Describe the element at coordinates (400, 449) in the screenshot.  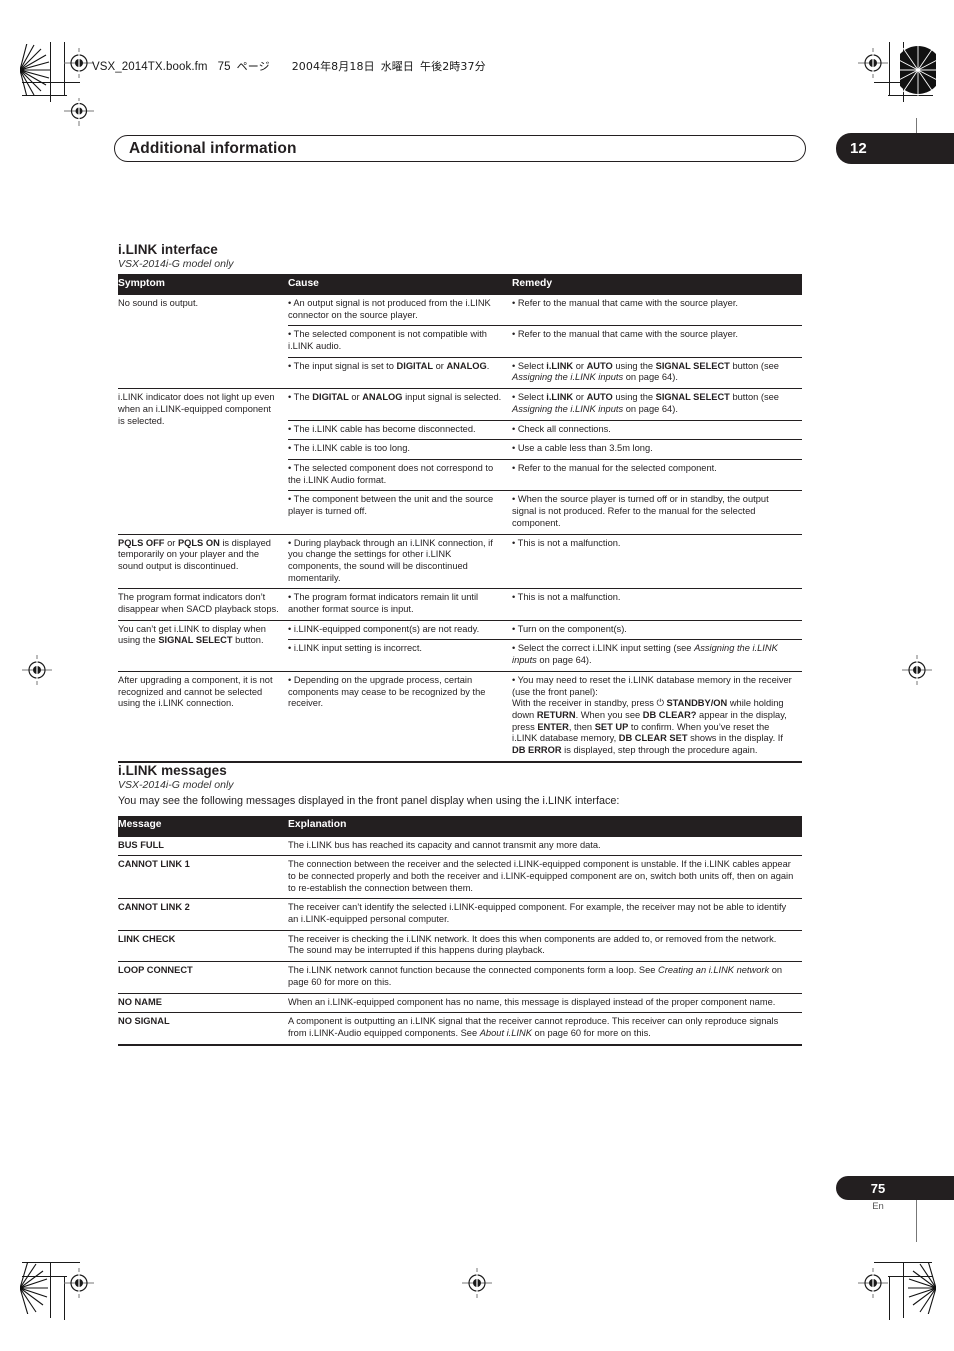
I see `cell-cause: • The i.LINK cable is too long.` at that location.